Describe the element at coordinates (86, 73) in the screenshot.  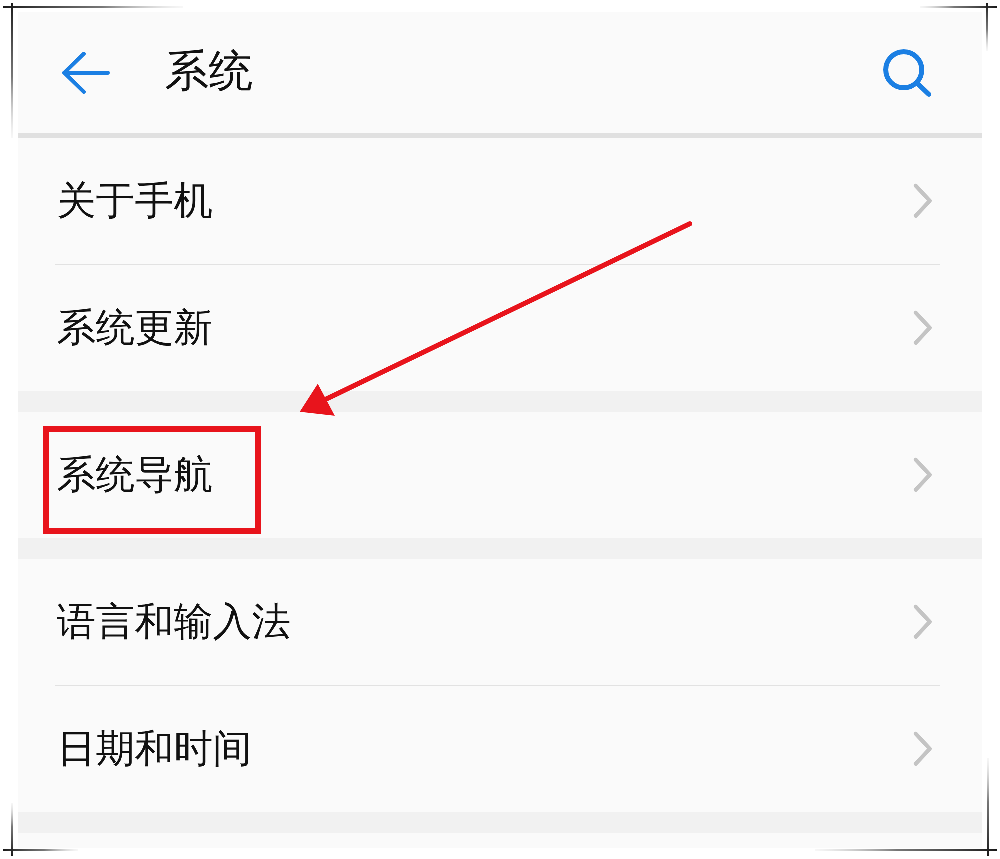
I see `back-arrow-icon` at that location.